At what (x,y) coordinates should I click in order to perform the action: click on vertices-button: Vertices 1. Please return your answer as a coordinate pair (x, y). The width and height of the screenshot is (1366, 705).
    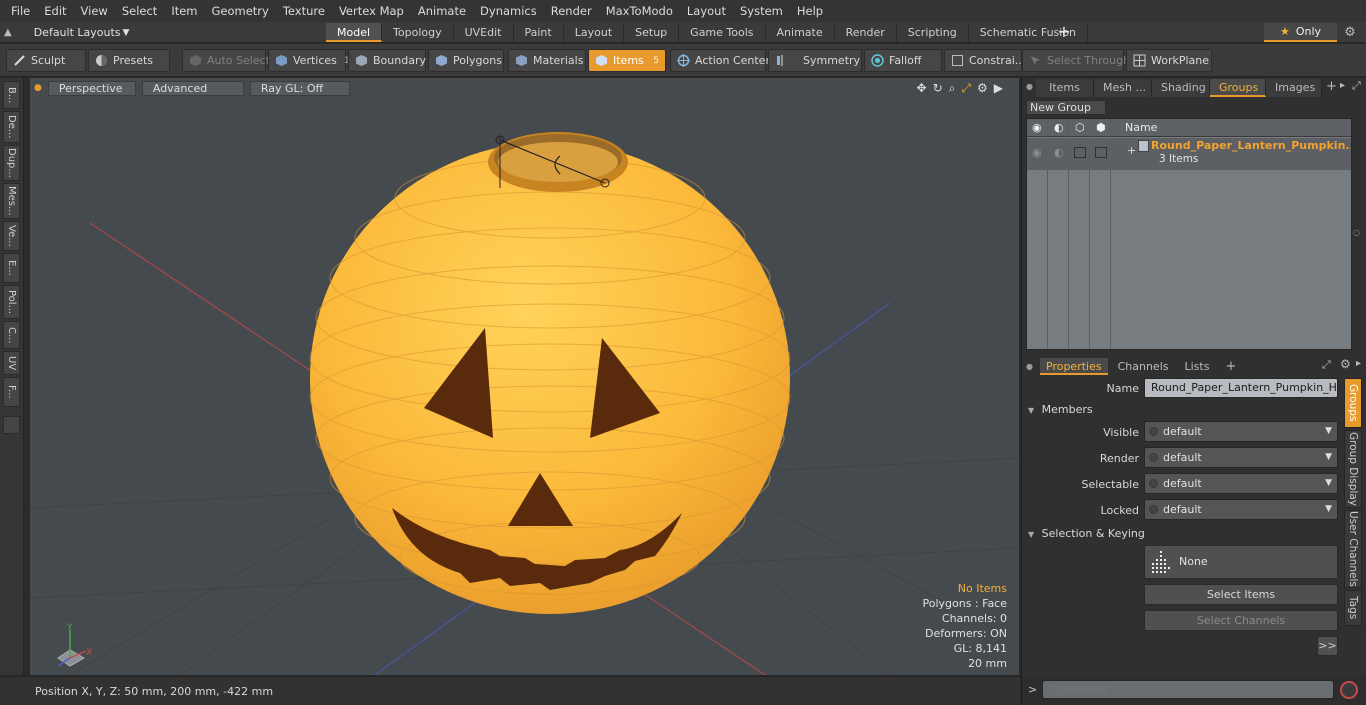
    Looking at the image, I should click on (309, 60).